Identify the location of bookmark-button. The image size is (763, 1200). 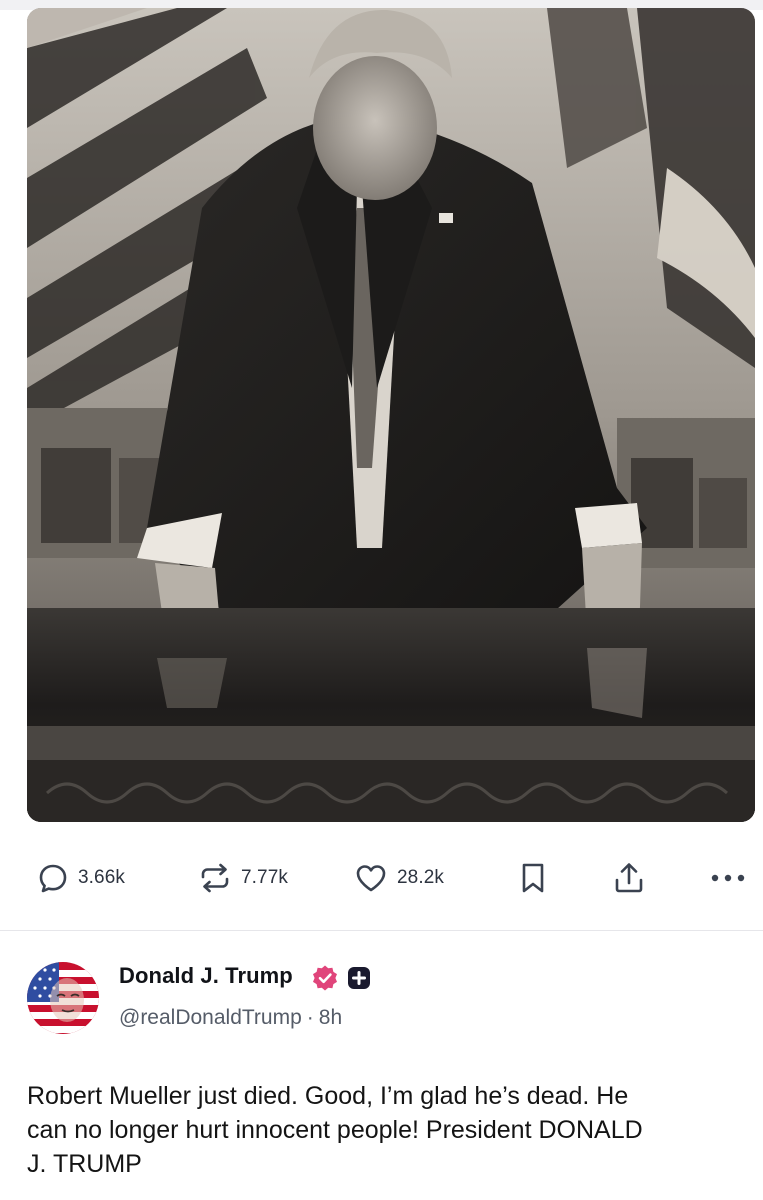
(533, 878).